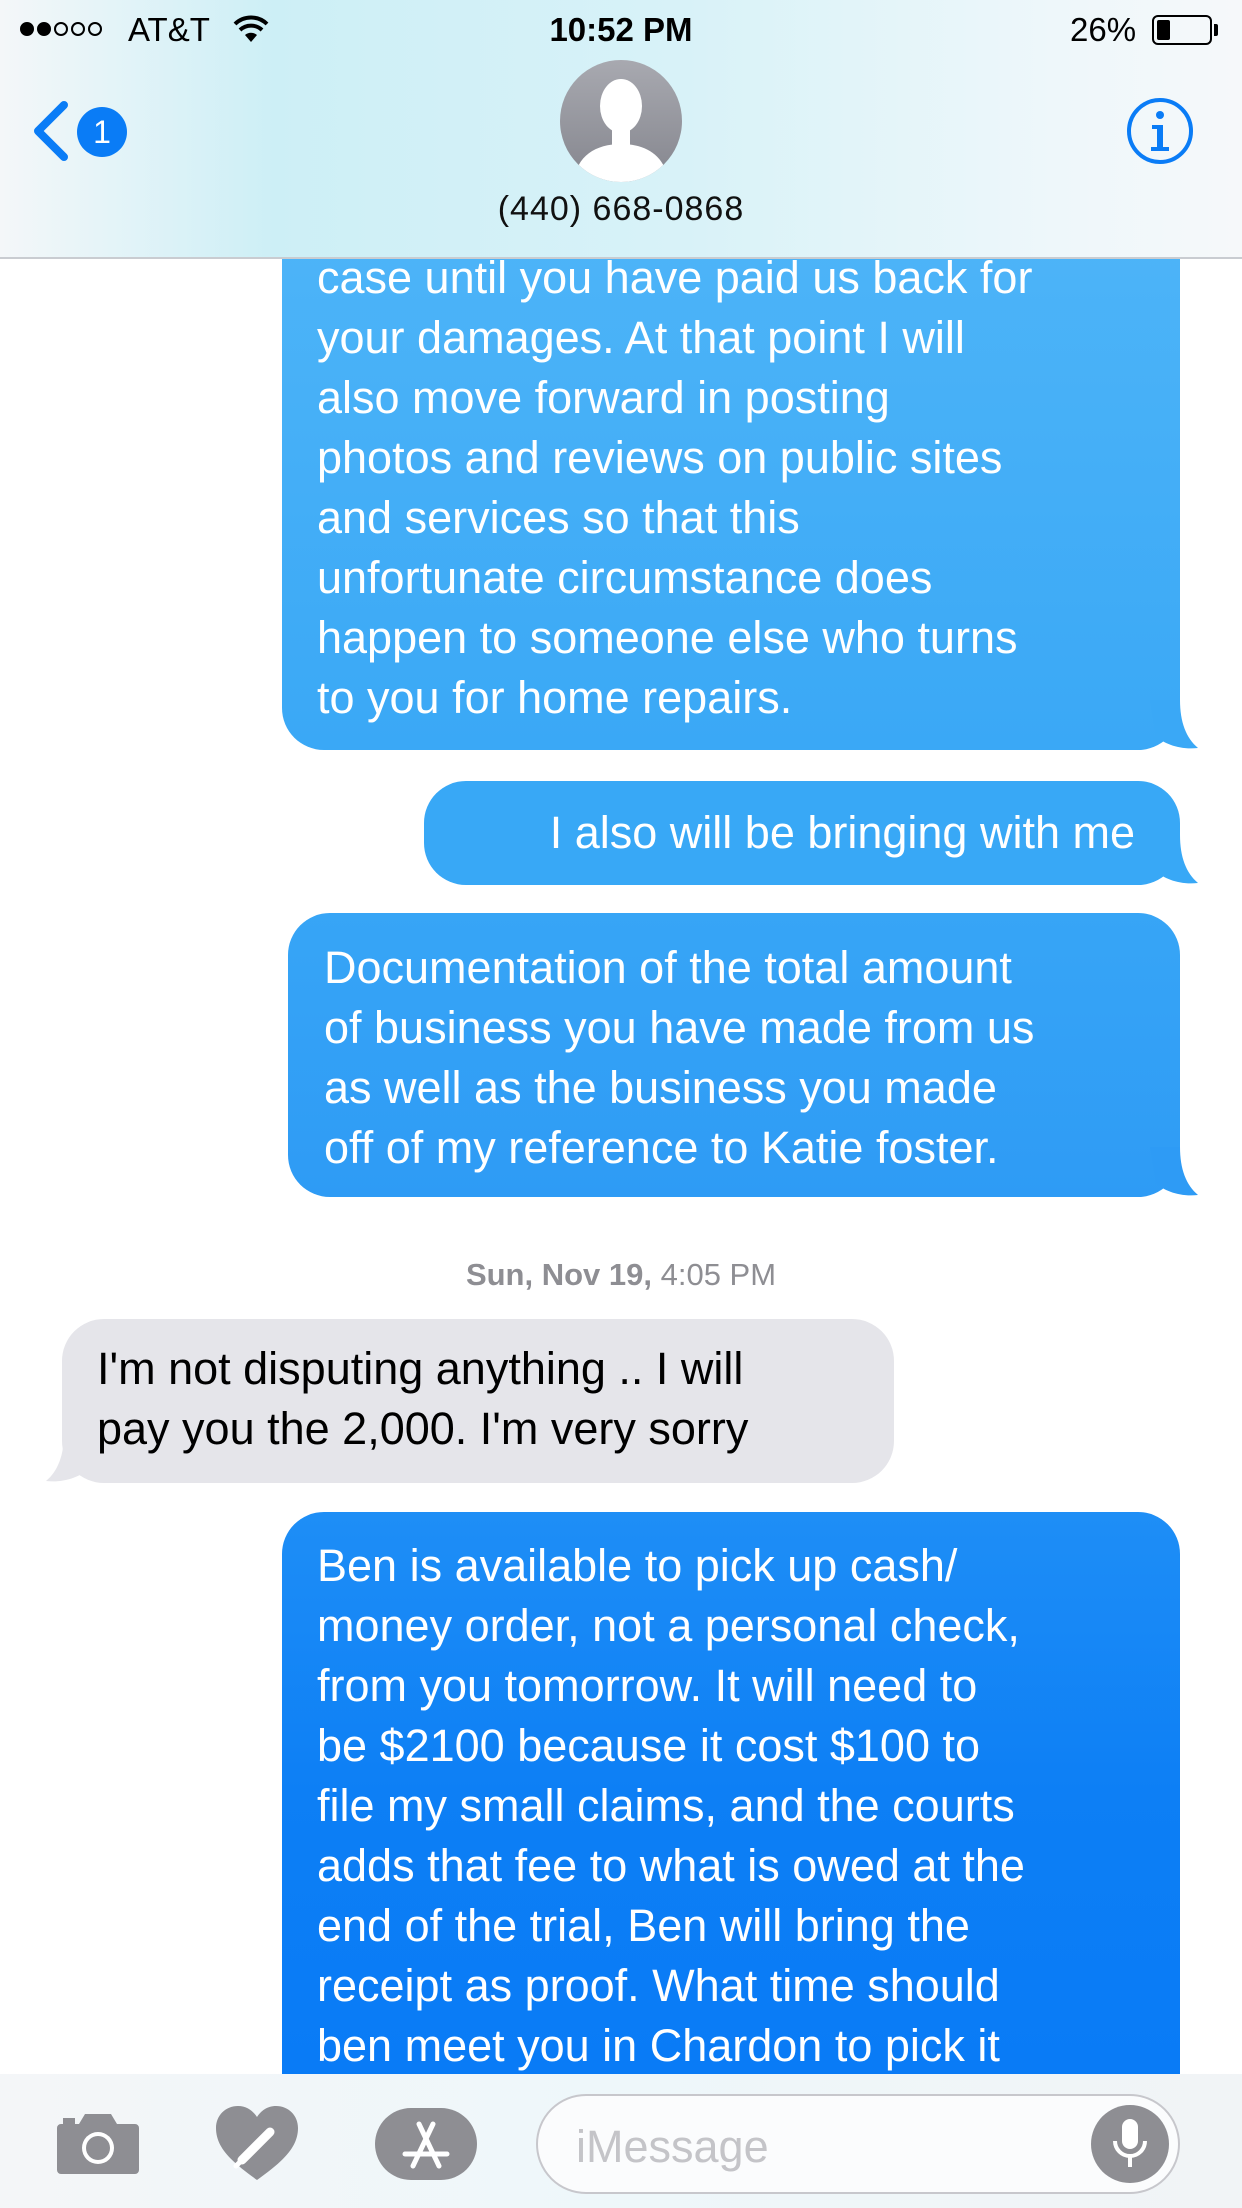  I want to click on message-text: I also will be bringing with me, so click(842, 832).